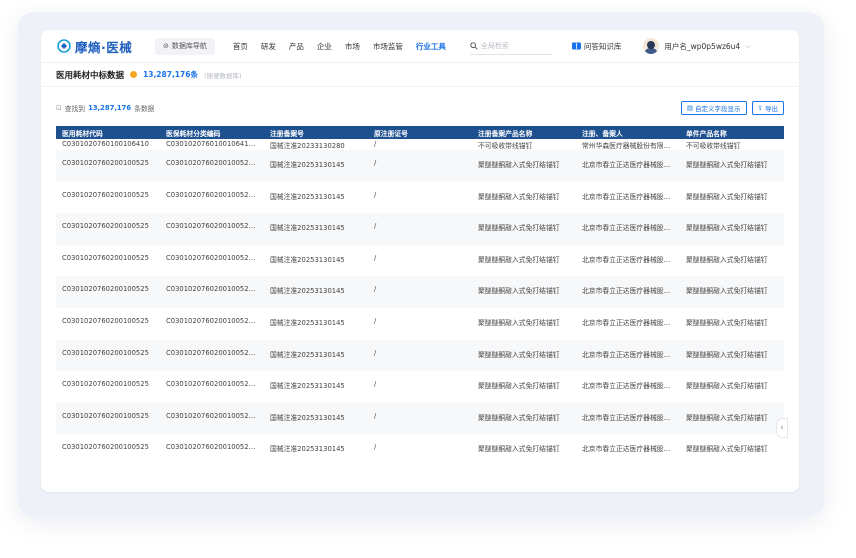 The height and width of the screenshot is (558, 856). I want to click on search-icon, so click(474, 45).